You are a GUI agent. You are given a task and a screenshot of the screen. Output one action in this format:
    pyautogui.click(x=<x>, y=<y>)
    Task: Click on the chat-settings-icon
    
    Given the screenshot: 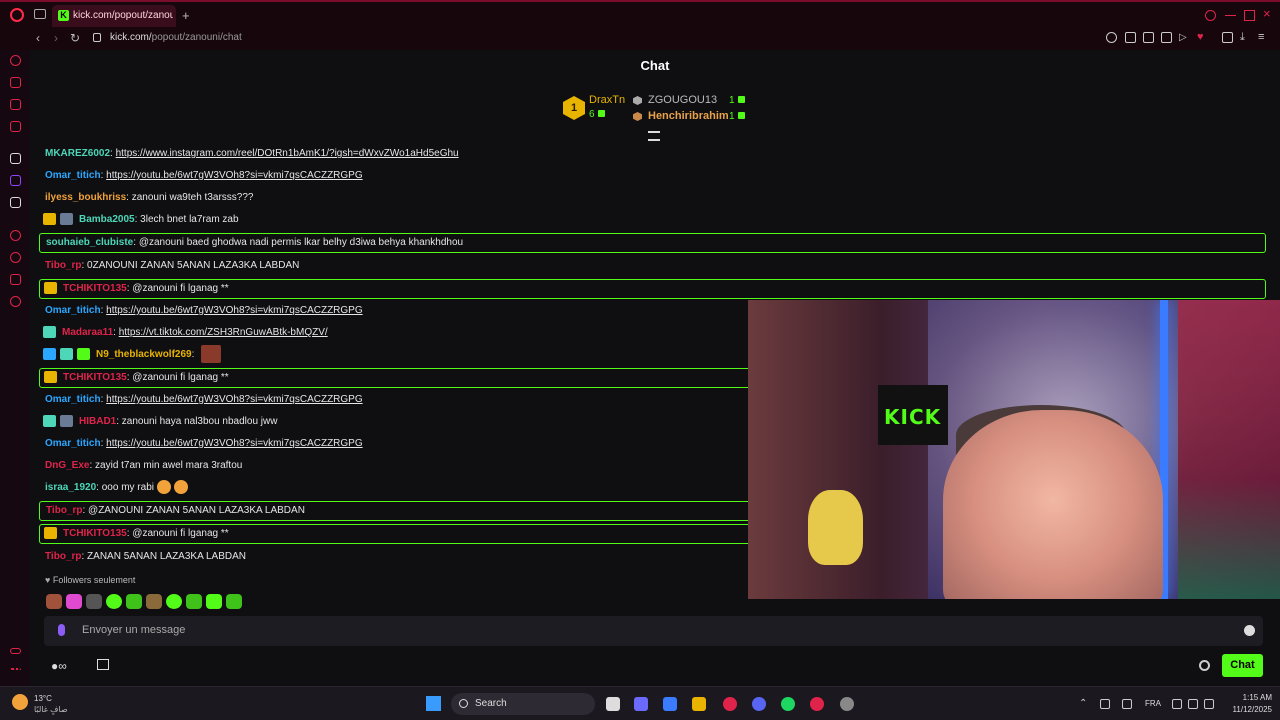 What is the action you would take?
    pyautogui.click(x=1204, y=665)
    